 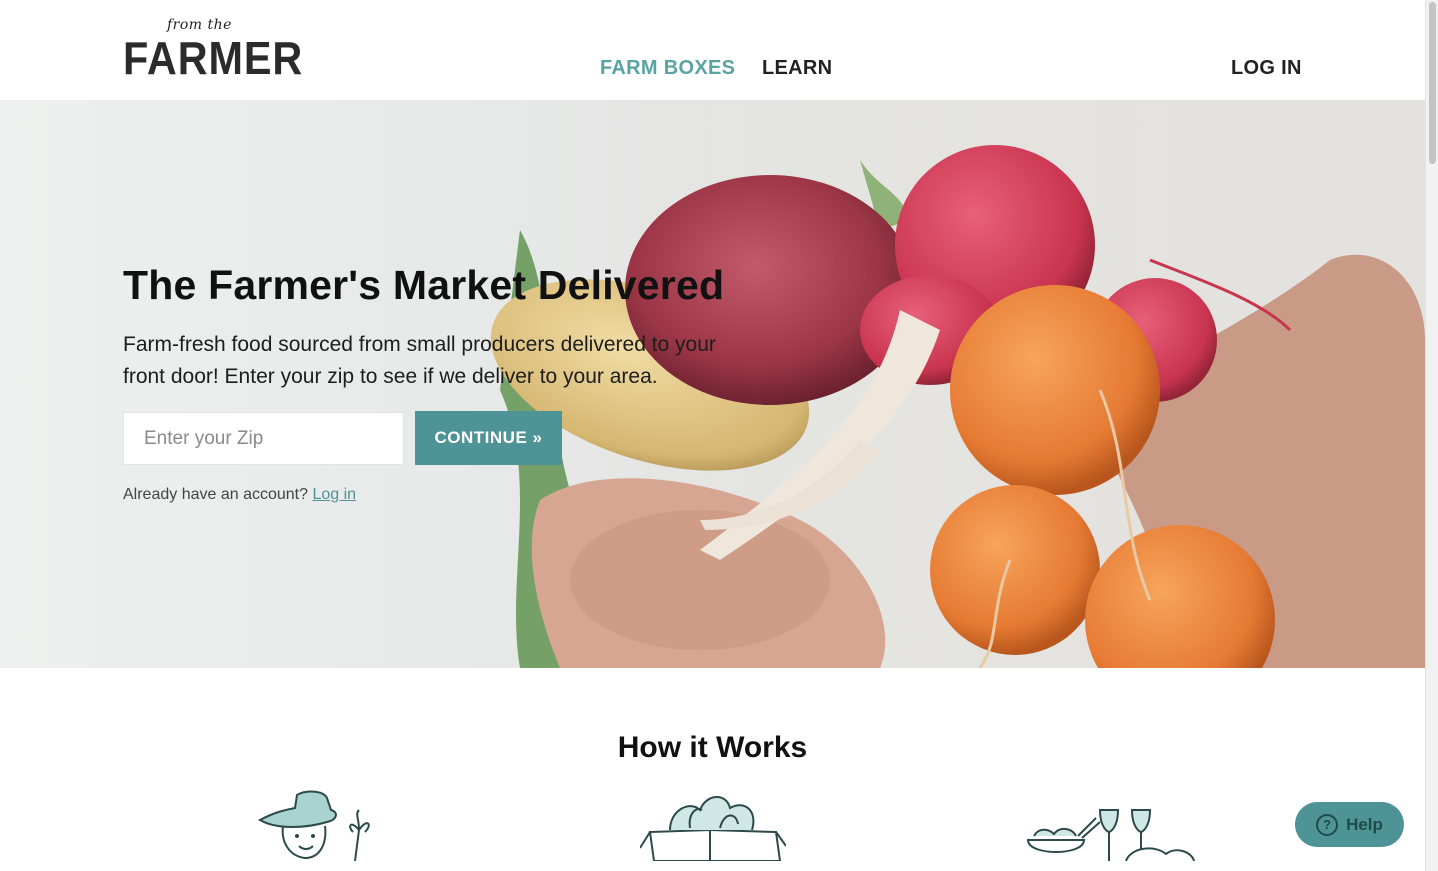 I want to click on page-scrollbar, so click(x=1431, y=435).